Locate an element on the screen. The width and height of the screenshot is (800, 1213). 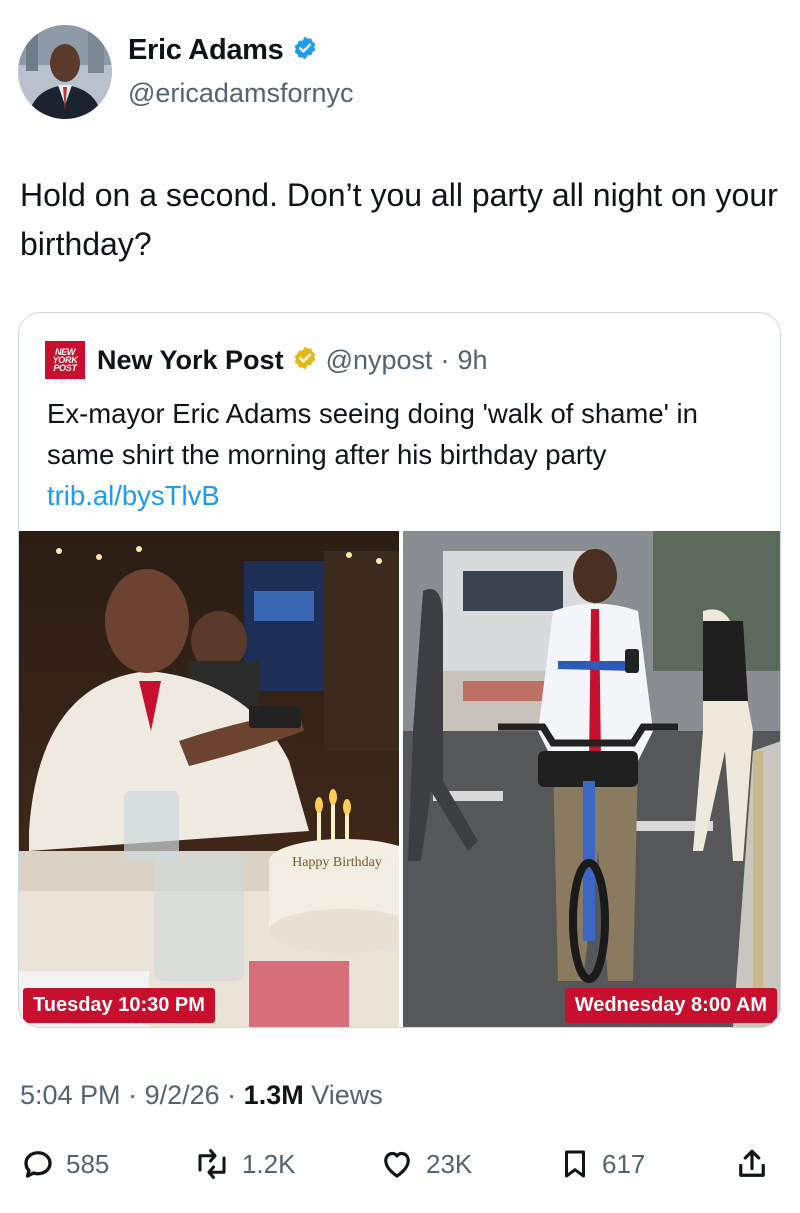
heart-icon is located at coordinates (397, 1164).